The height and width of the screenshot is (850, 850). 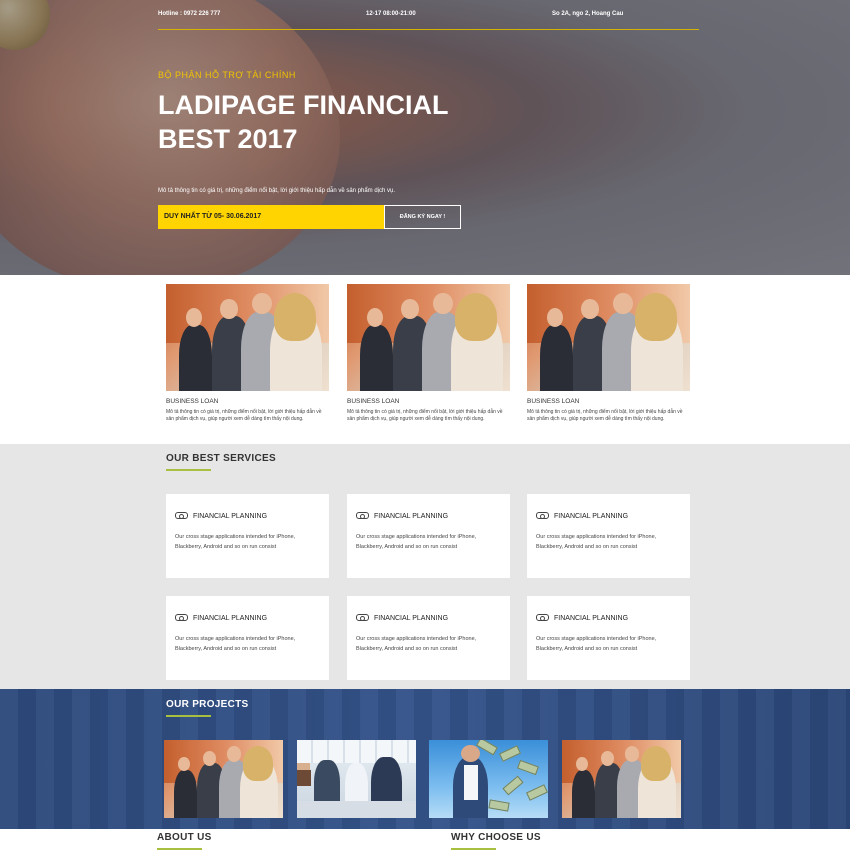 What do you see at coordinates (496, 837) in the screenshot?
I see `why-choose-title: WHY CHOOSE US` at bounding box center [496, 837].